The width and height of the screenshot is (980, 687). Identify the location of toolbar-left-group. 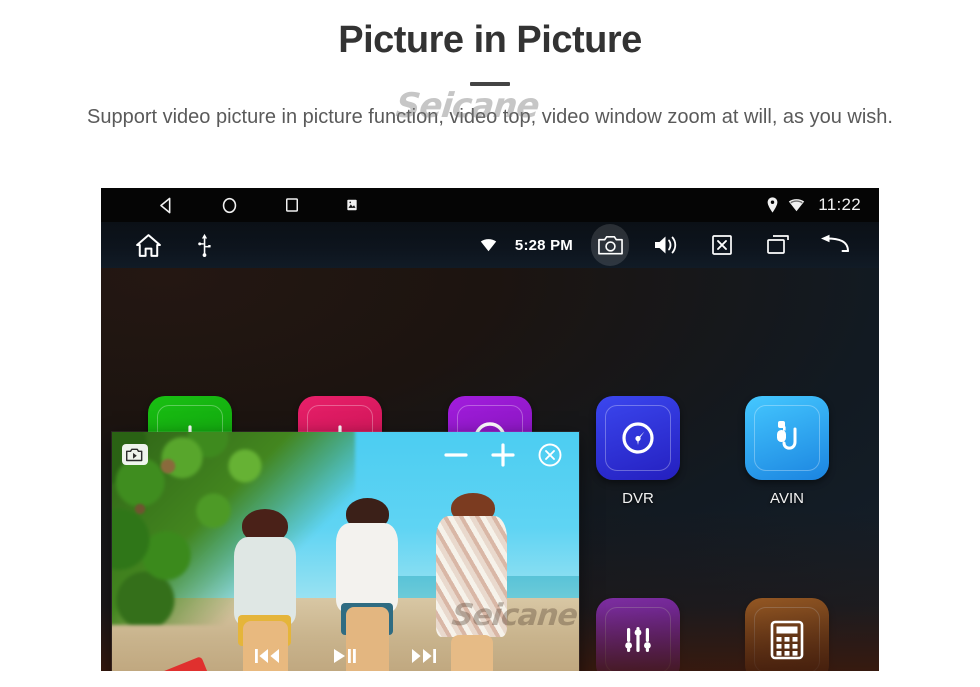
(173, 245).